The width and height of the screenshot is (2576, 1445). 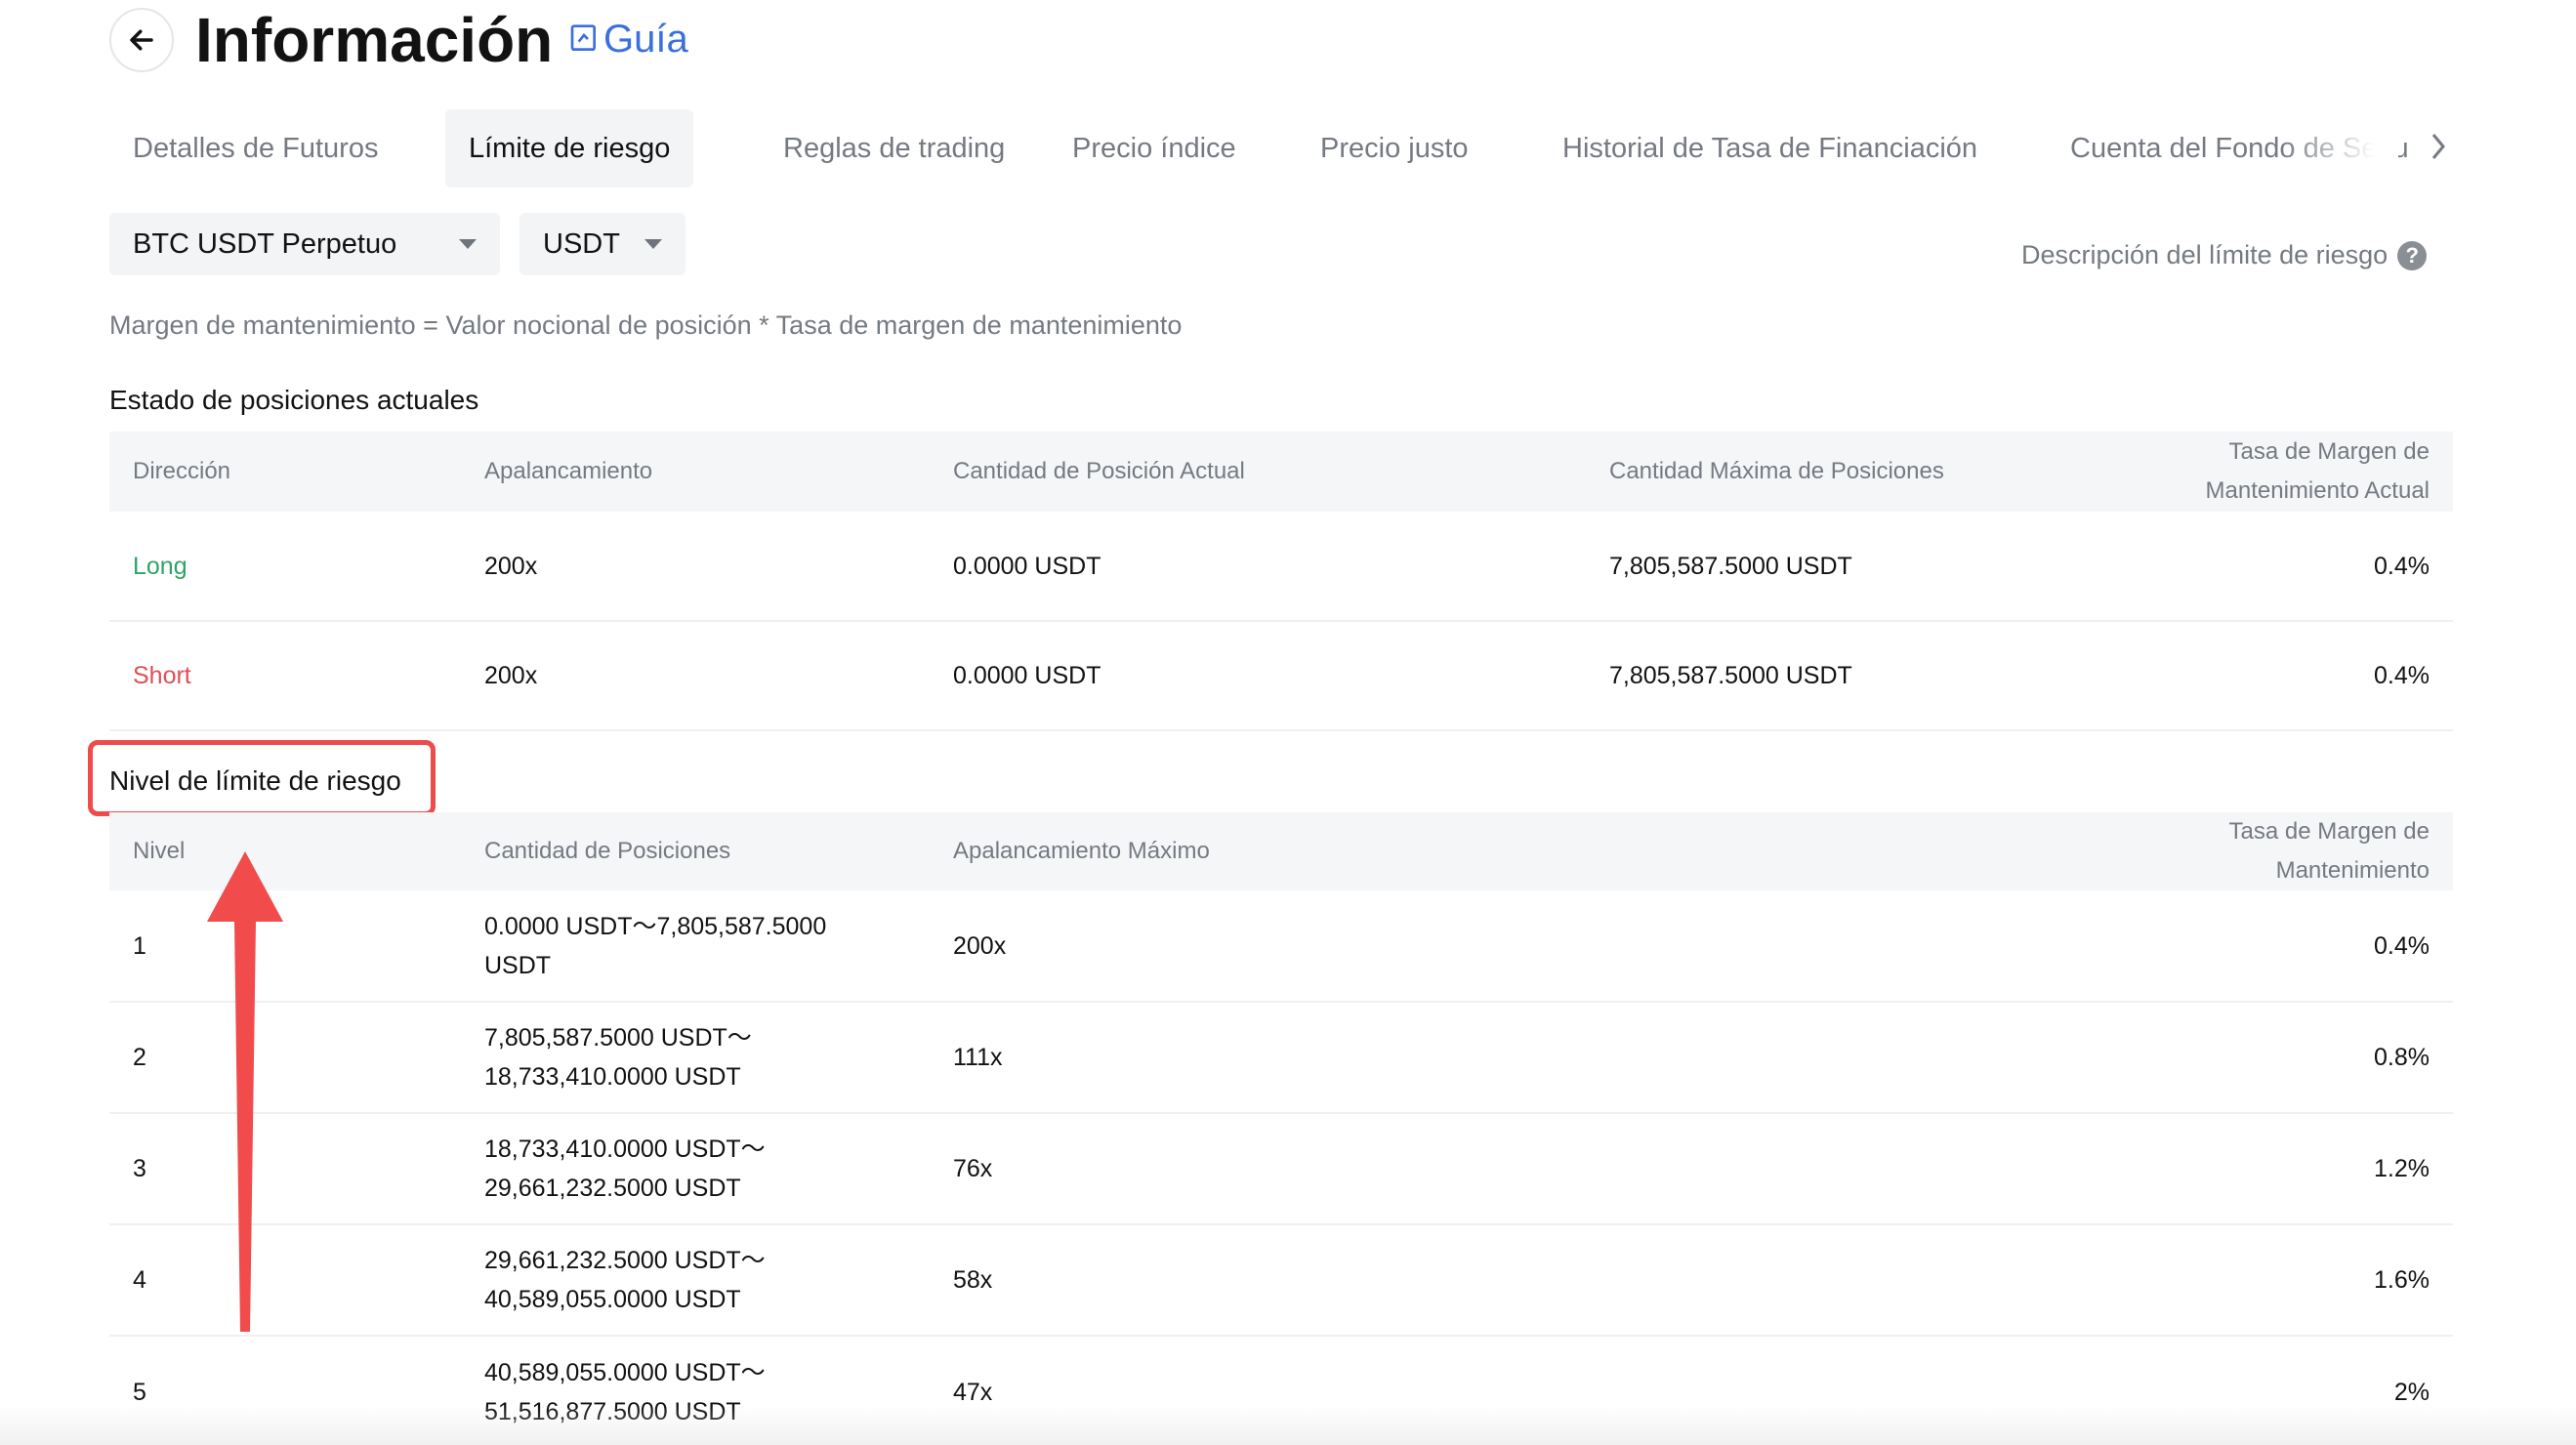 I want to click on contract-select: BTC USDT Perpetuo, so click(x=305, y=244).